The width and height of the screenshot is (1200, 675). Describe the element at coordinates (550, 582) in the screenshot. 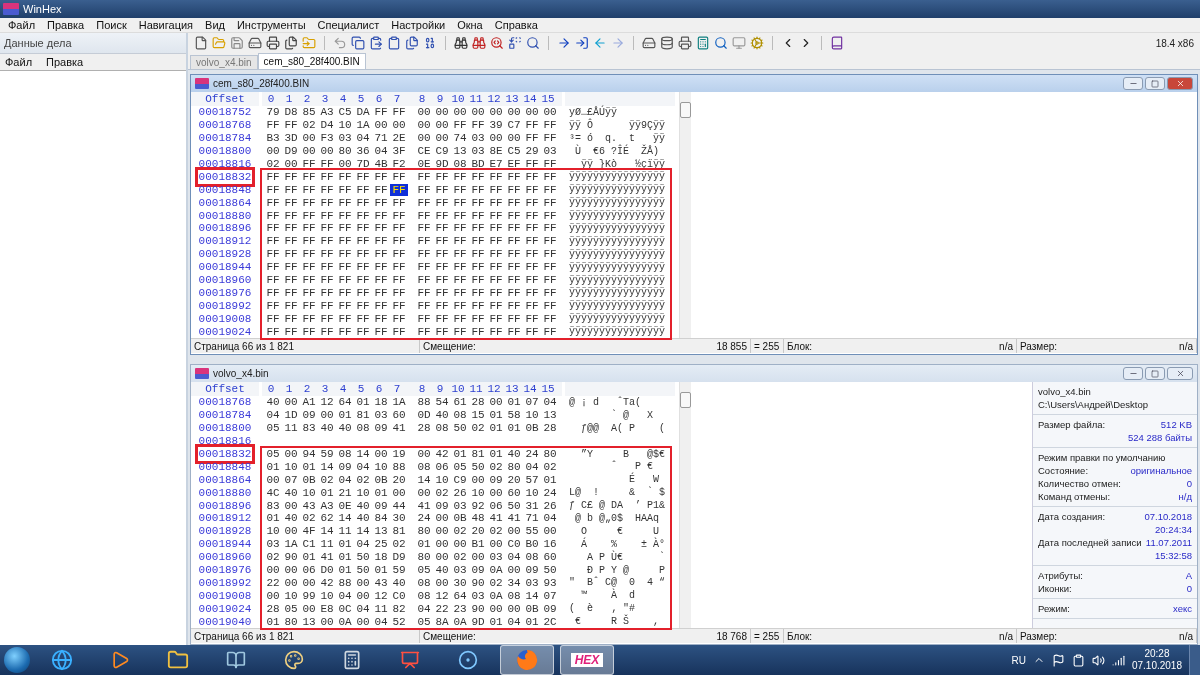

I see `hex-byte: 93` at that location.